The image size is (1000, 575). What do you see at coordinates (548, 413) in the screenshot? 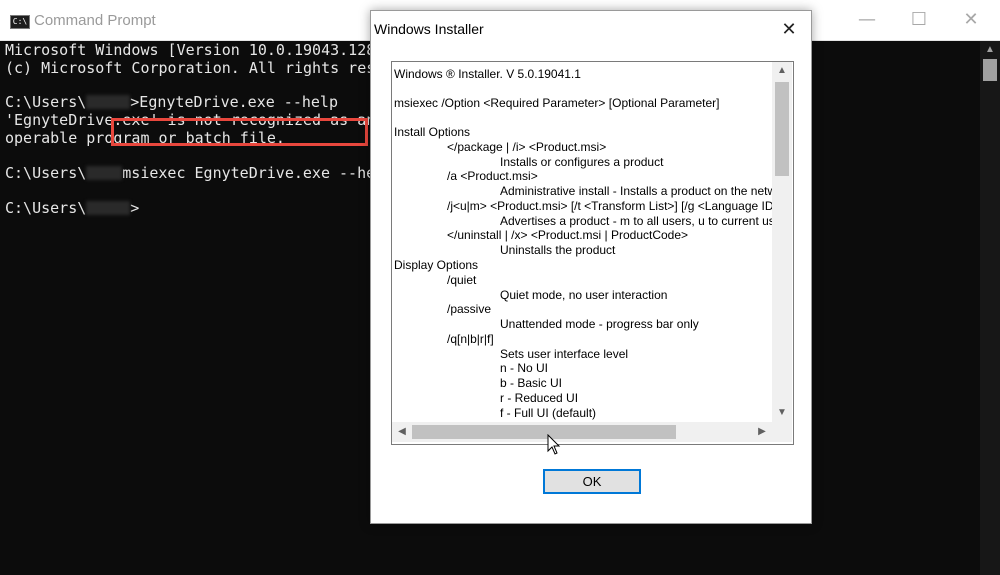
I see `help-line: f - Full UI (default)` at bounding box center [548, 413].